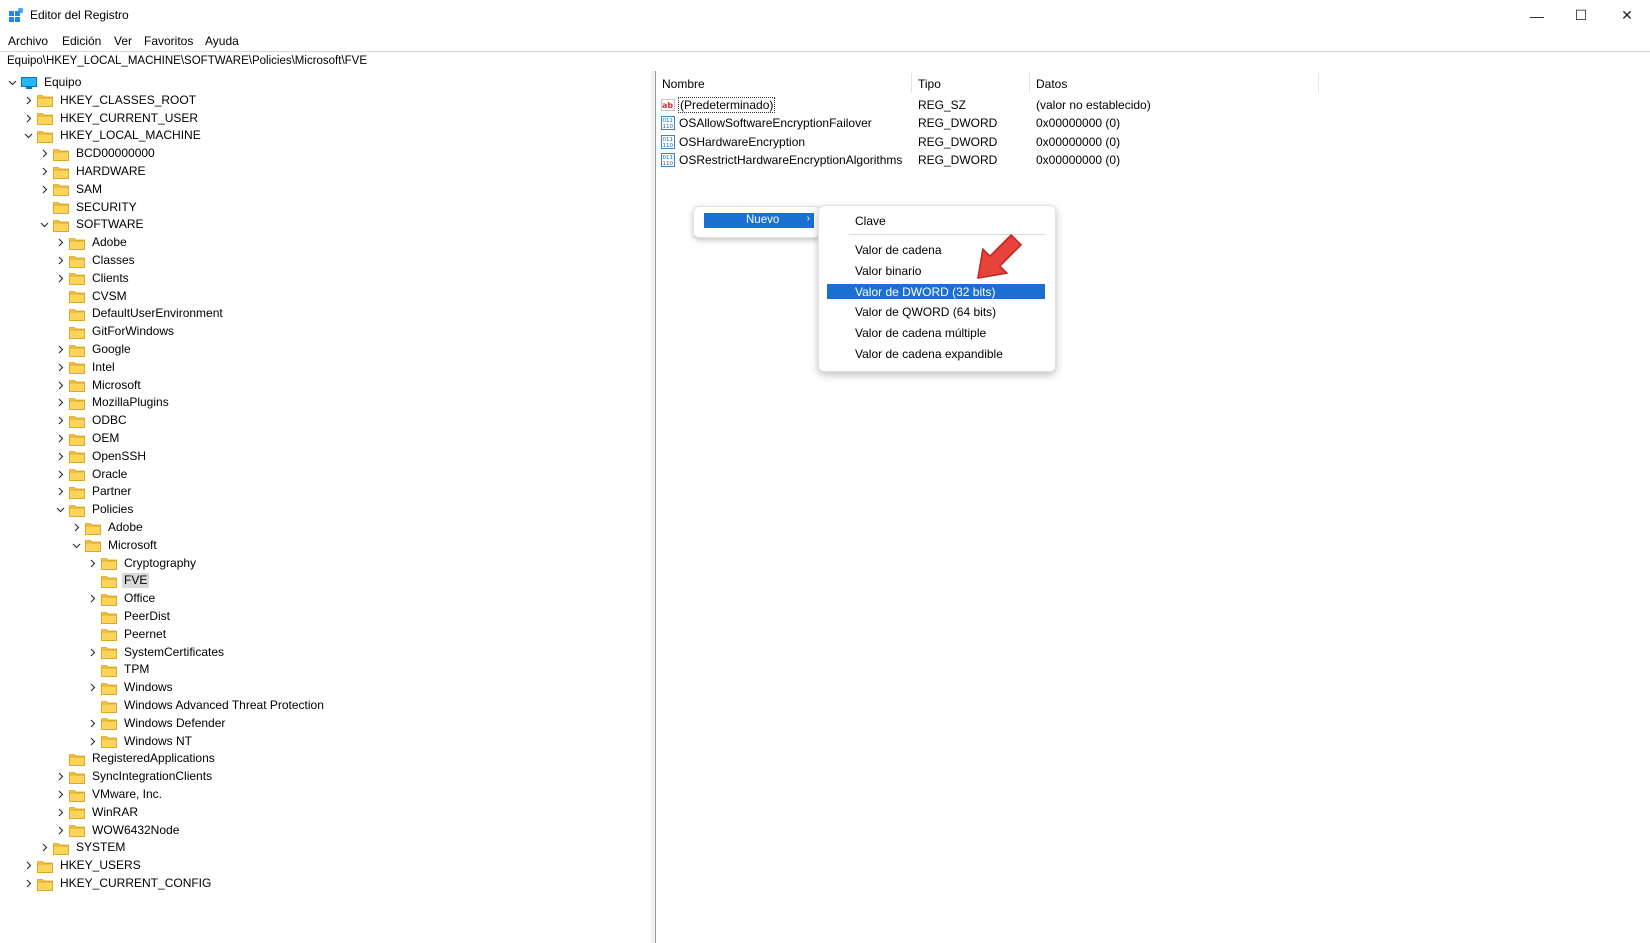 The height and width of the screenshot is (943, 1650). Describe the element at coordinates (71, 189) in the screenshot. I see `tree-node: SAM` at that location.